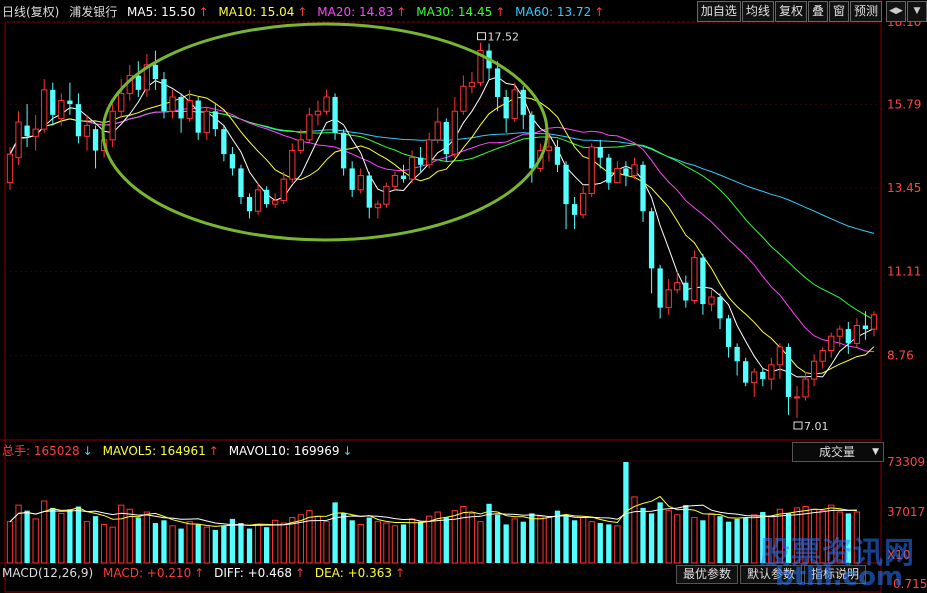 This screenshot has width=927, height=593. What do you see at coordinates (838, 11) in the screenshot?
I see `window-button: 窗` at bounding box center [838, 11].